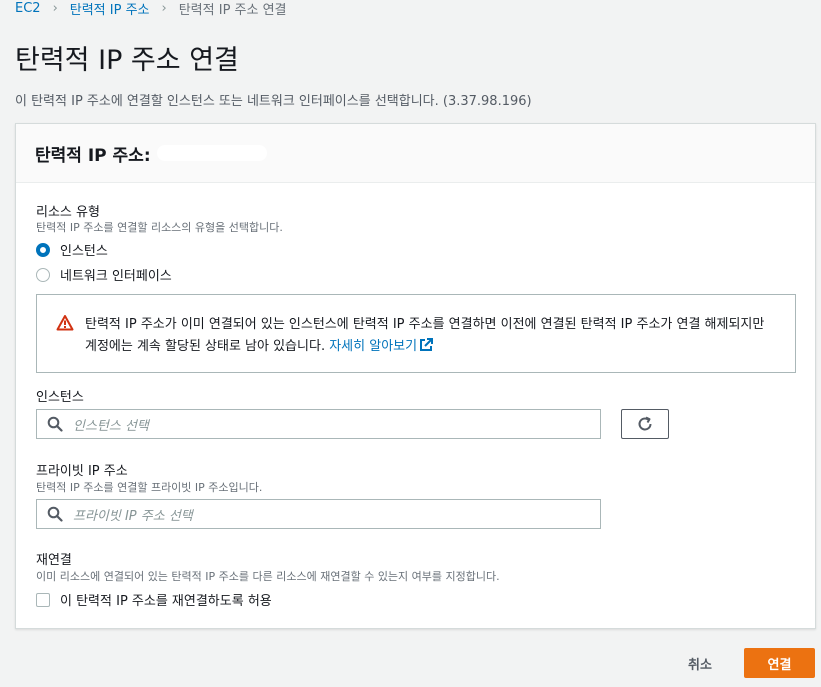 Image resolution: width=821 pixels, height=687 pixels. Describe the element at coordinates (68, 212) in the screenshot. I see `resource-type-label: 리소스 유형` at that location.